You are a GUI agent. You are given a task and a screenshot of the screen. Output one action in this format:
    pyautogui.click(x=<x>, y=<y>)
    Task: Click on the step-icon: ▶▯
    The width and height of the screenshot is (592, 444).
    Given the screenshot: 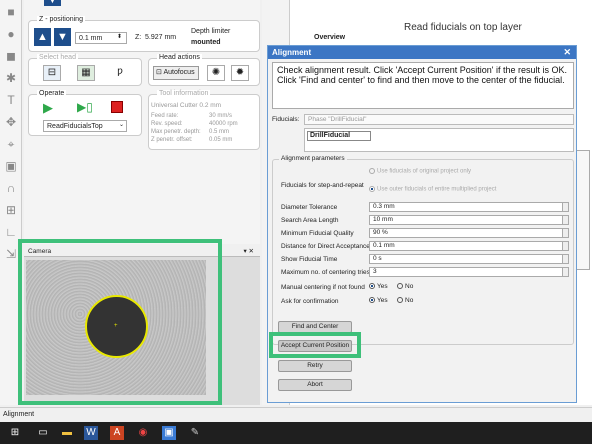 What is the action you would take?
    pyautogui.click(x=85, y=107)
    